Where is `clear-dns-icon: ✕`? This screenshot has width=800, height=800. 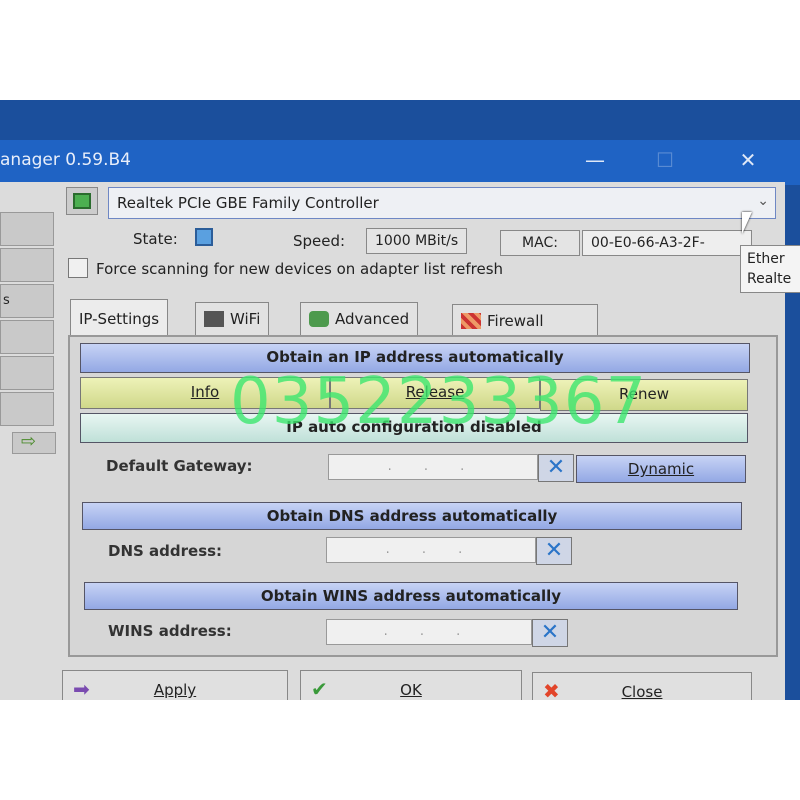 clear-dns-icon: ✕ is located at coordinates (554, 551).